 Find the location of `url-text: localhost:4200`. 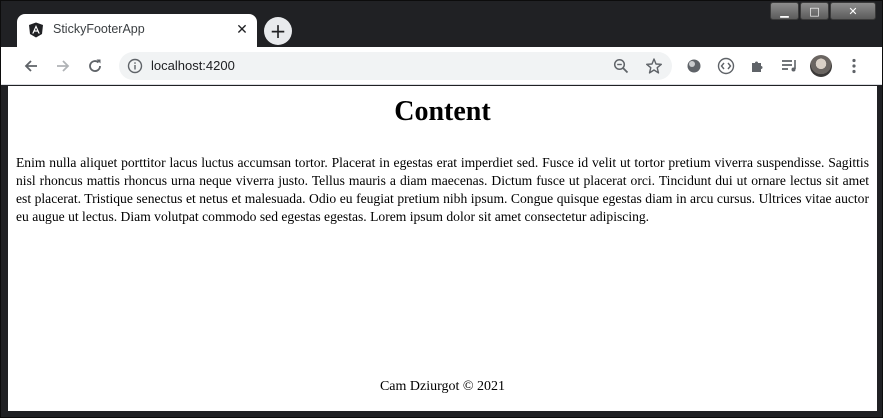

url-text: localhost:4200 is located at coordinates (193, 65).